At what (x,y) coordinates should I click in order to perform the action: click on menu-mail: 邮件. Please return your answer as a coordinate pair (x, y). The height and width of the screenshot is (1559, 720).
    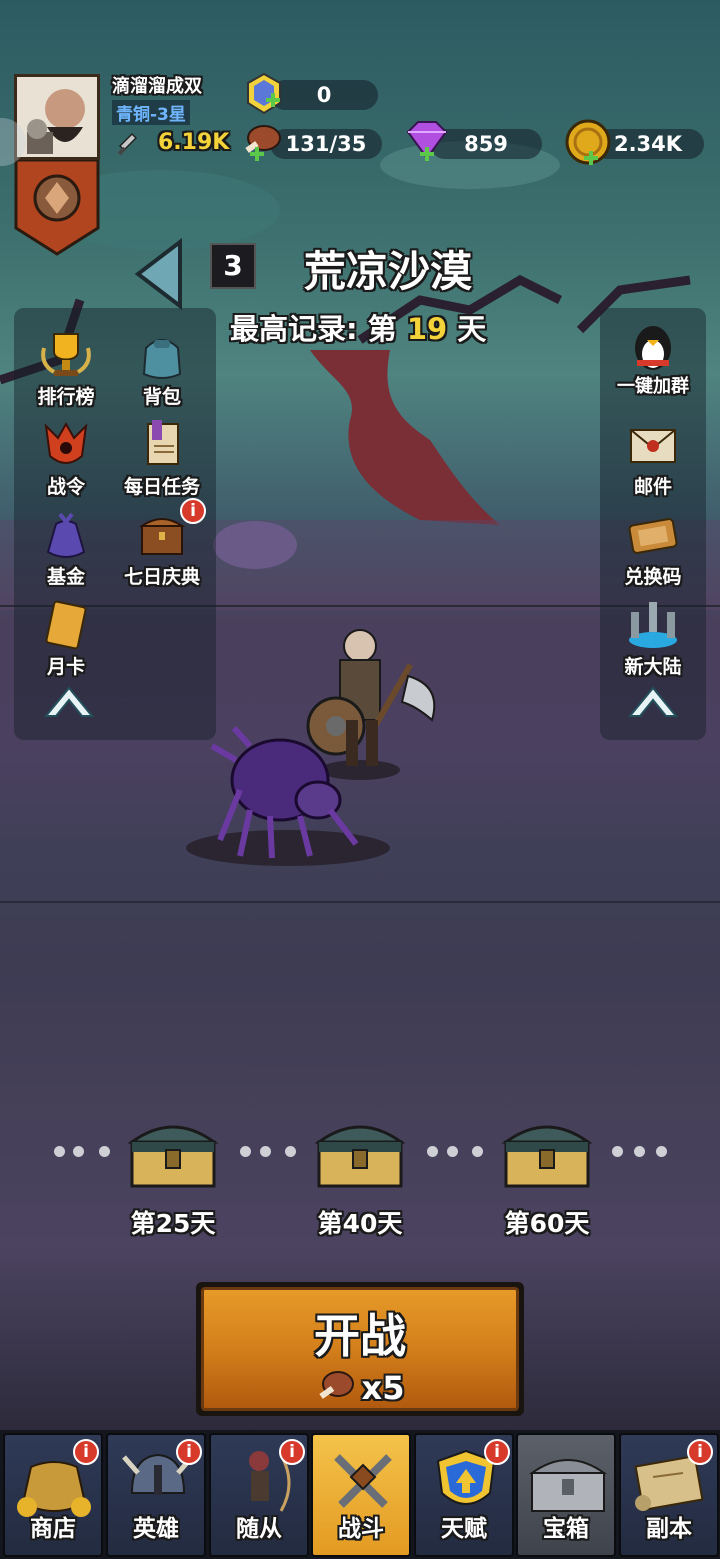
    Looking at the image, I should click on (653, 461).